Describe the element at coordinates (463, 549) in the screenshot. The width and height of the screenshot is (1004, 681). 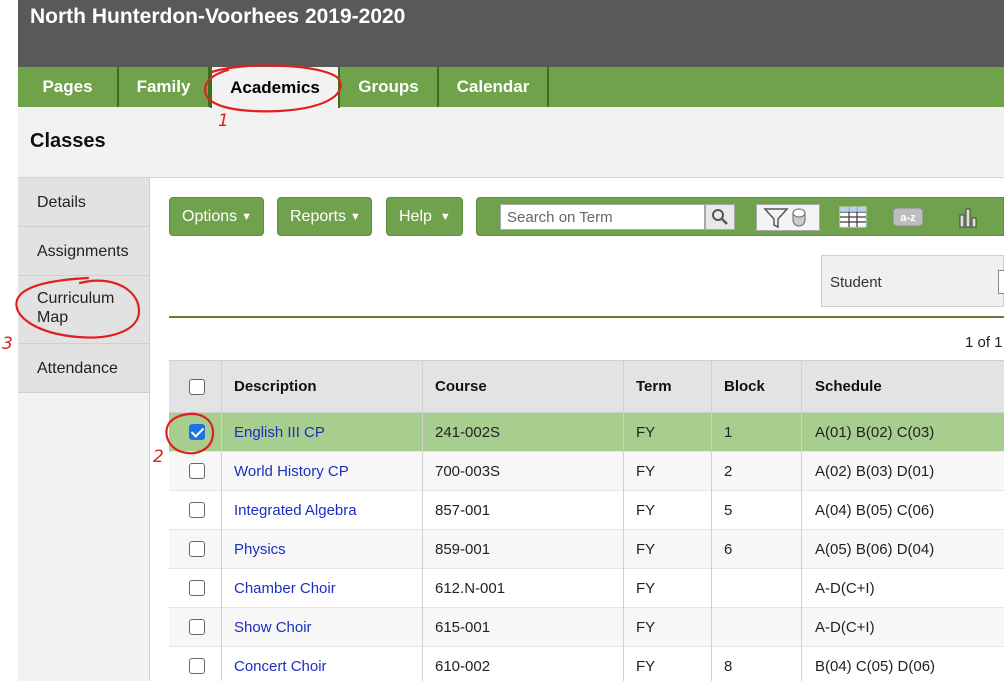
I see `table-cell-course: 859-001` at that location.